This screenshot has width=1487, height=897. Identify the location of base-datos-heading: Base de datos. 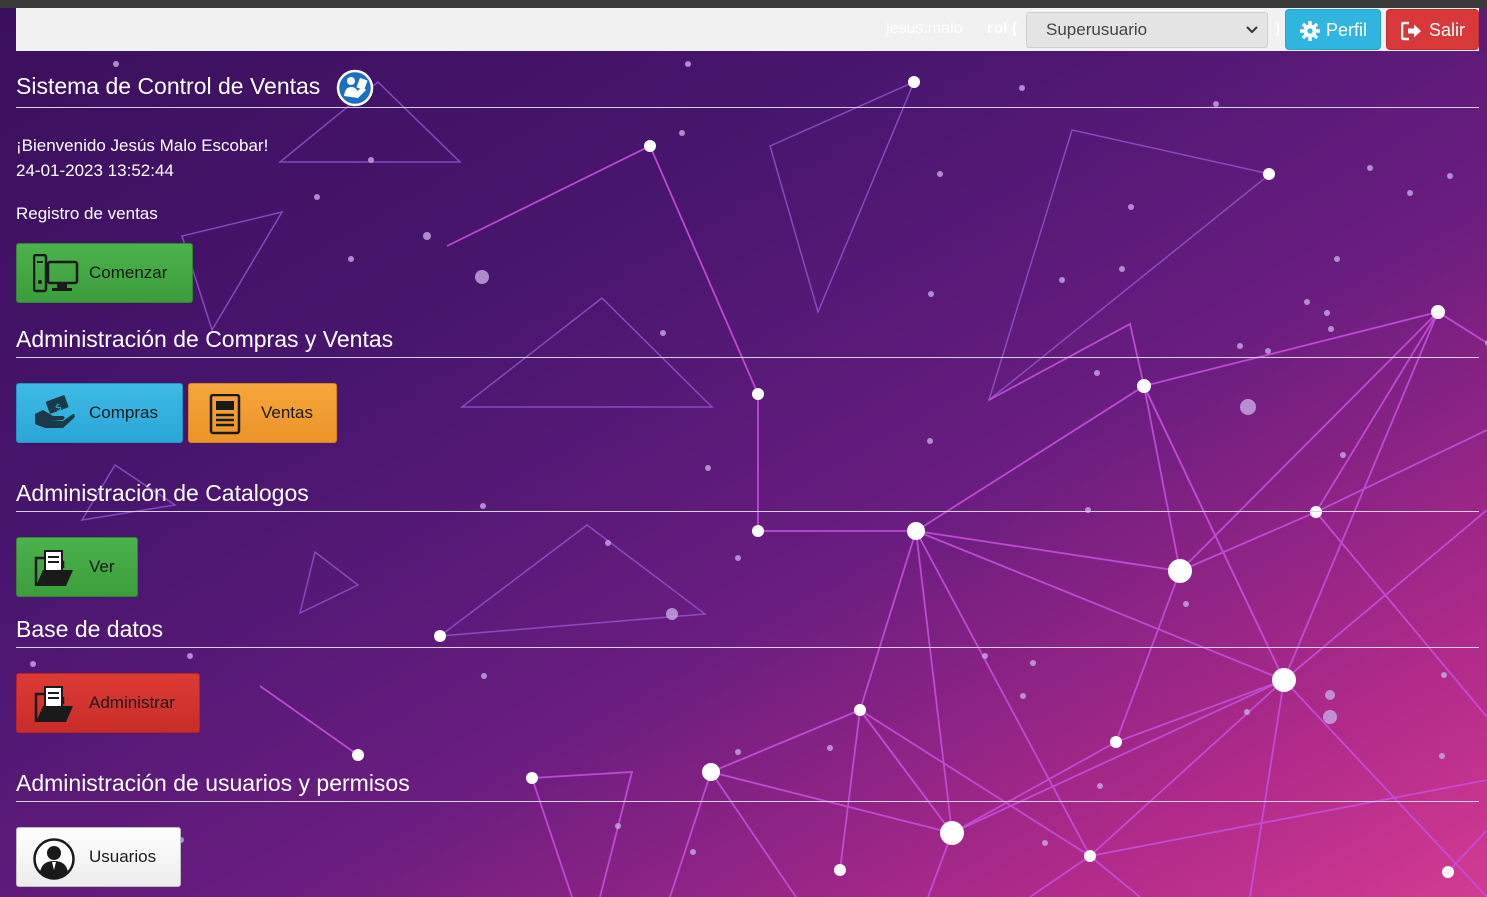
(90, 629).